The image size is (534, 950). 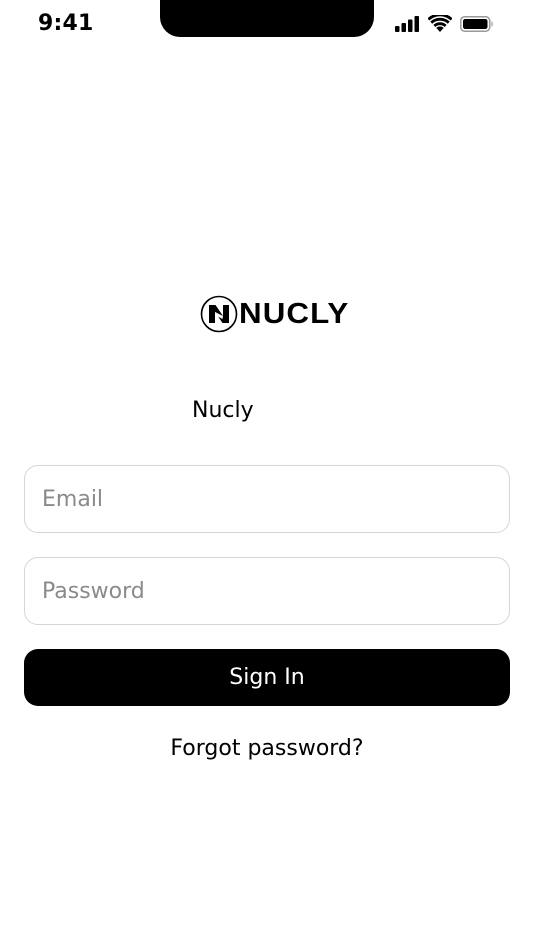 I want to click on brand-name: Nucly, so click(x=223, y=410).